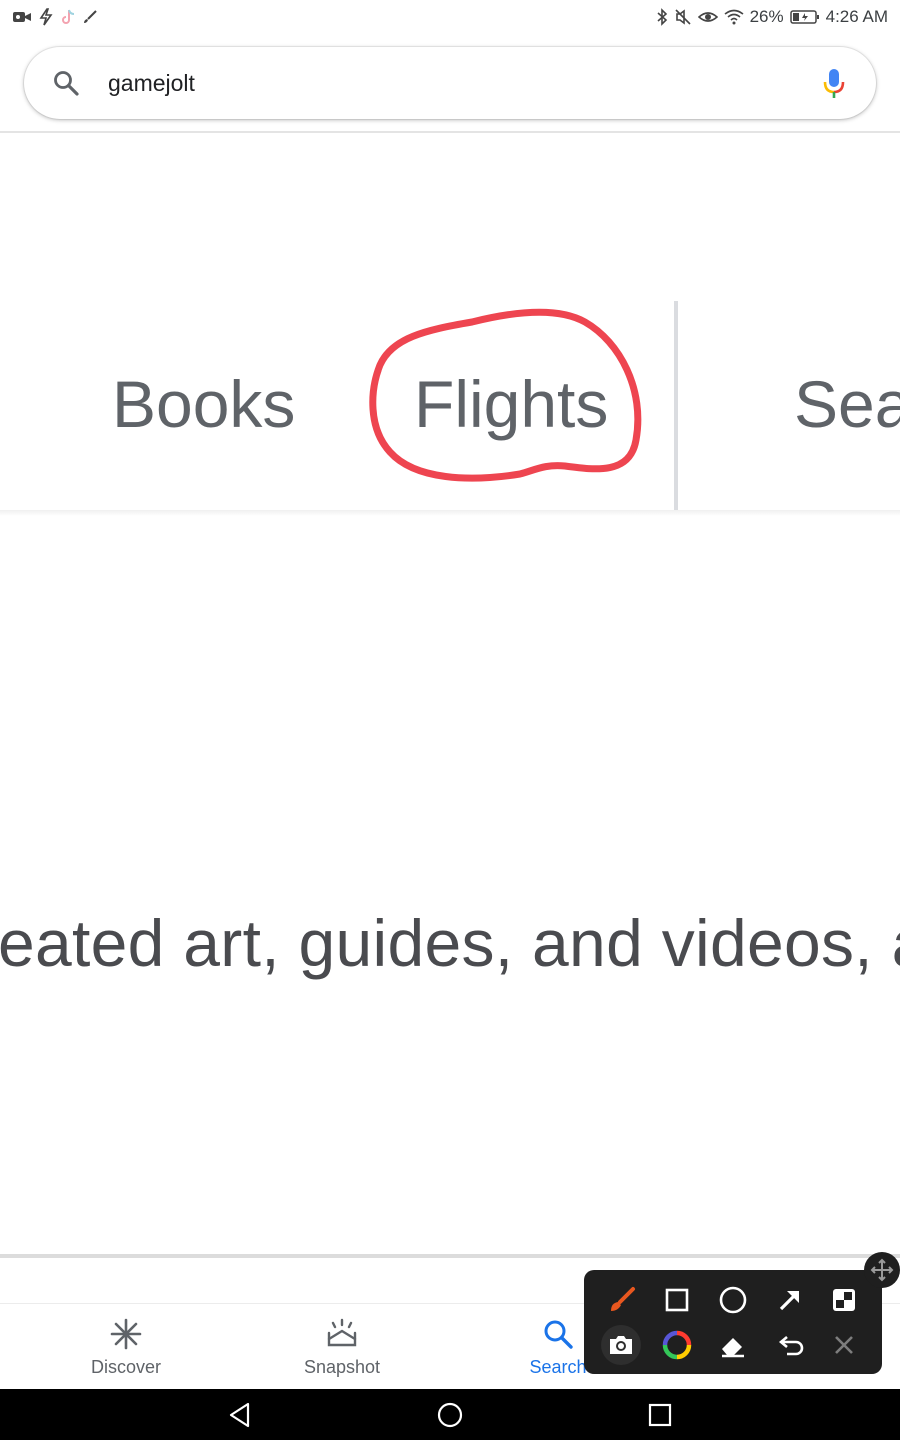  Describe the element at coordinates (676, 406) in the screenshot. I see `tab-divider` at that location.